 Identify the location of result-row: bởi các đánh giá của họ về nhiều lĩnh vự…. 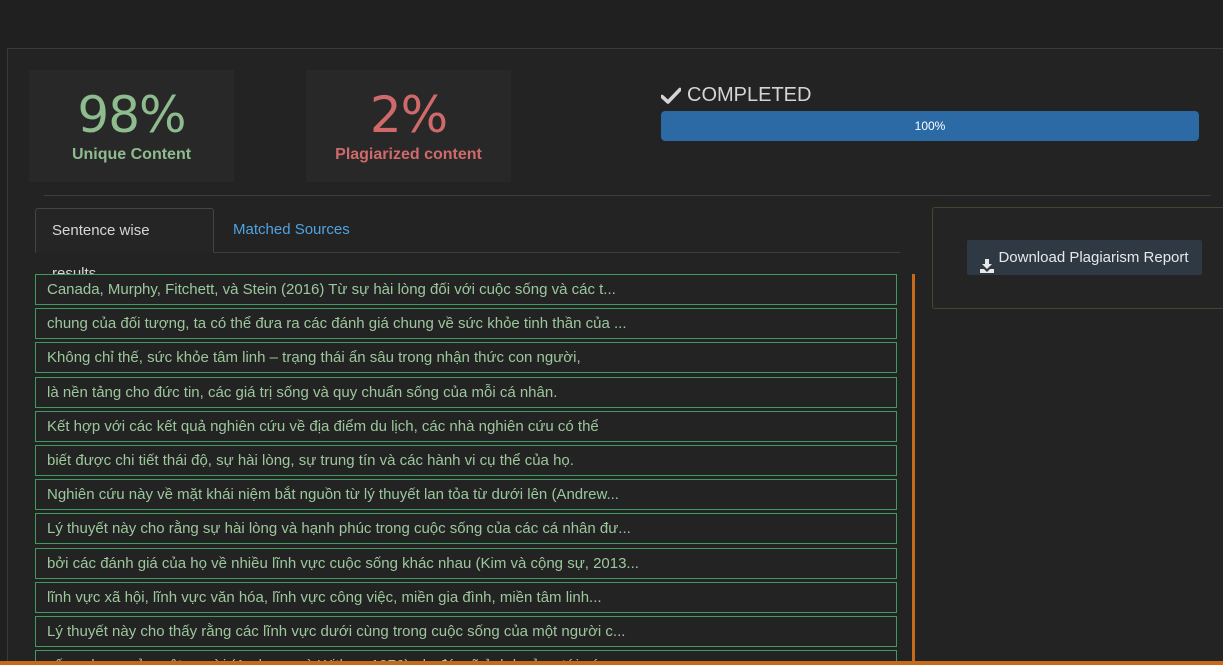
(466, 563).